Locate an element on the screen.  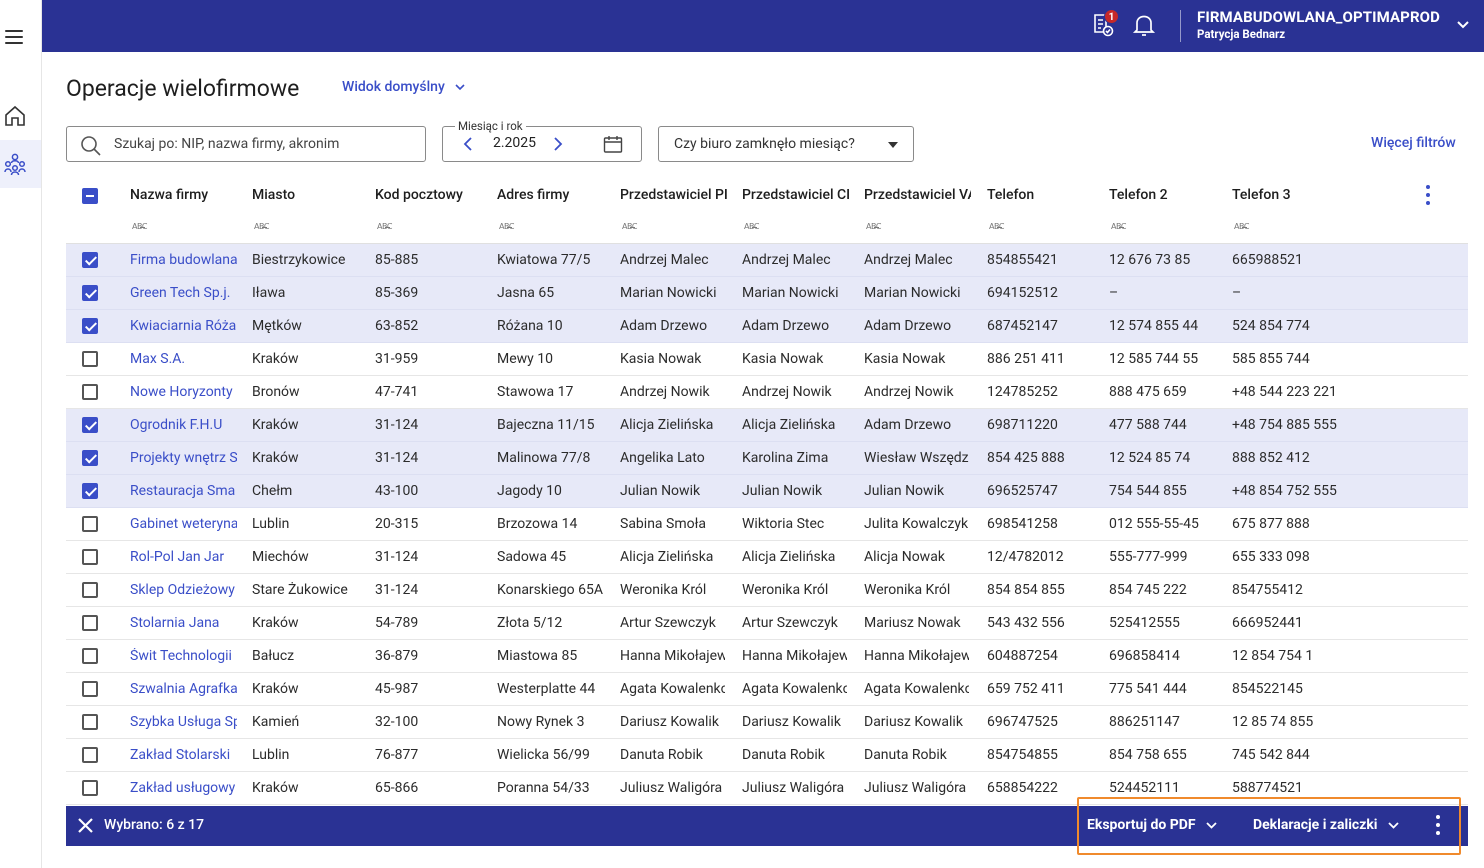
column-header: Miasto is located at coordinates (307, 195).